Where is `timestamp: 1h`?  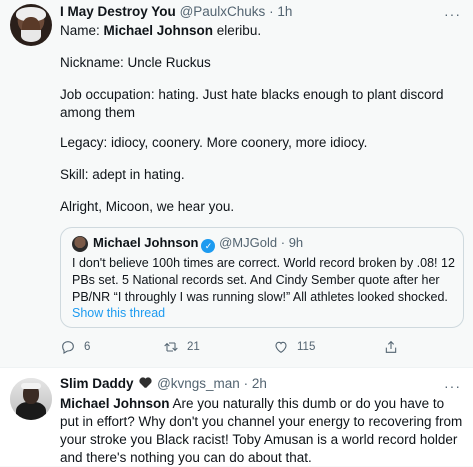 timestamp: 1h is located at coordinates (284, 11).